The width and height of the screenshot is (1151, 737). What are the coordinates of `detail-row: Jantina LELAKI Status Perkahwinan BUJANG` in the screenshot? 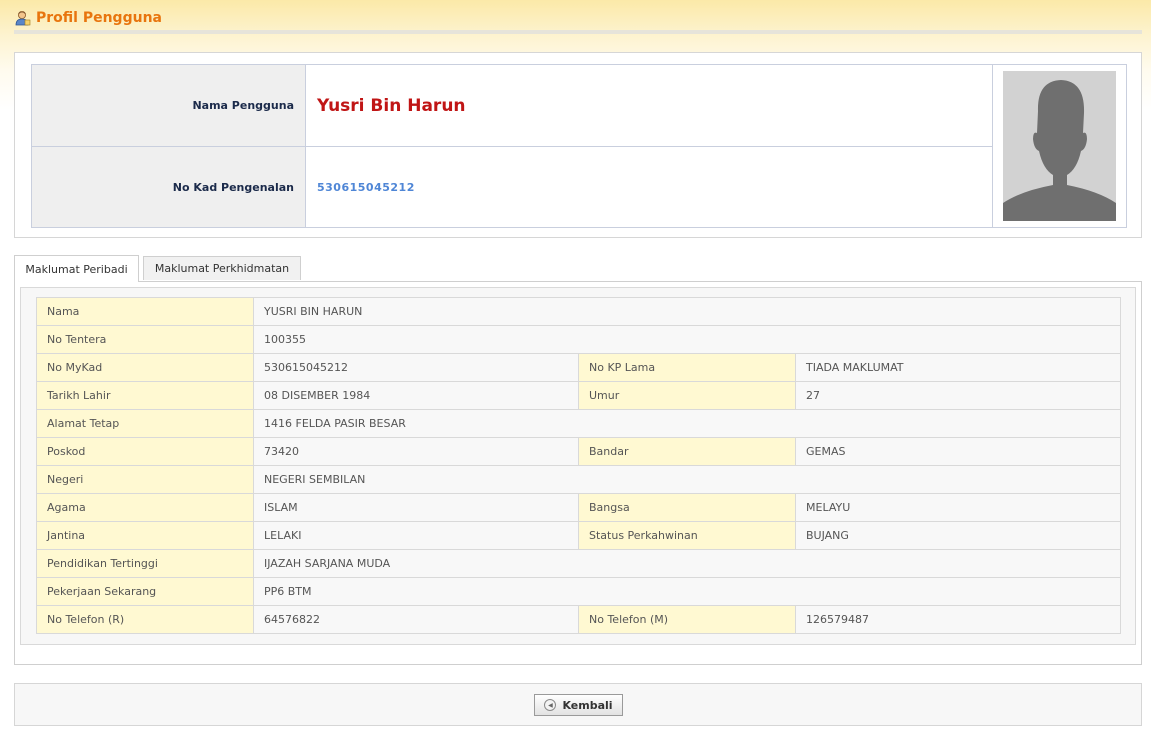 It's located at (579, 536).